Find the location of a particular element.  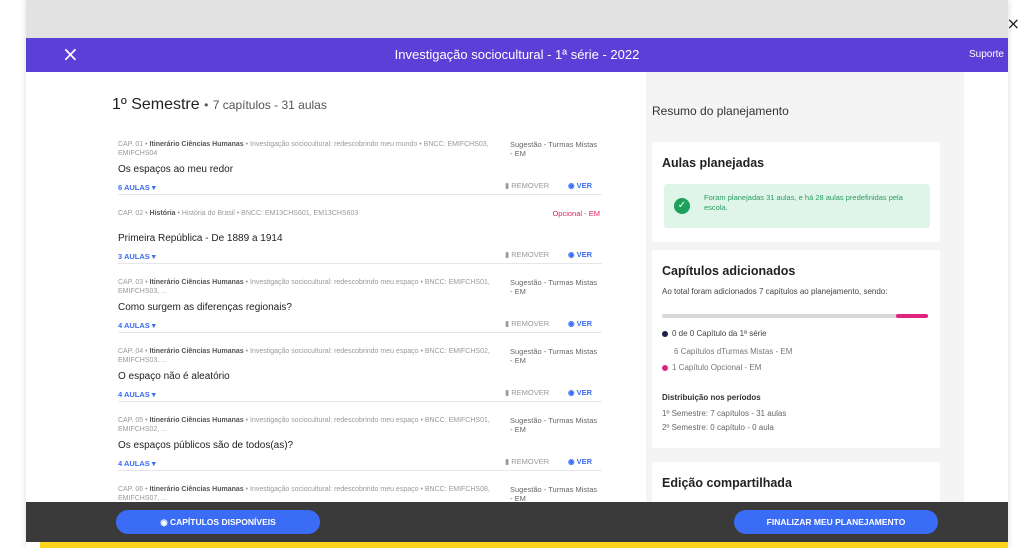

optional-chapters-text: 1 Capítulo Opcional - EM is located at coordinates (717, 367).